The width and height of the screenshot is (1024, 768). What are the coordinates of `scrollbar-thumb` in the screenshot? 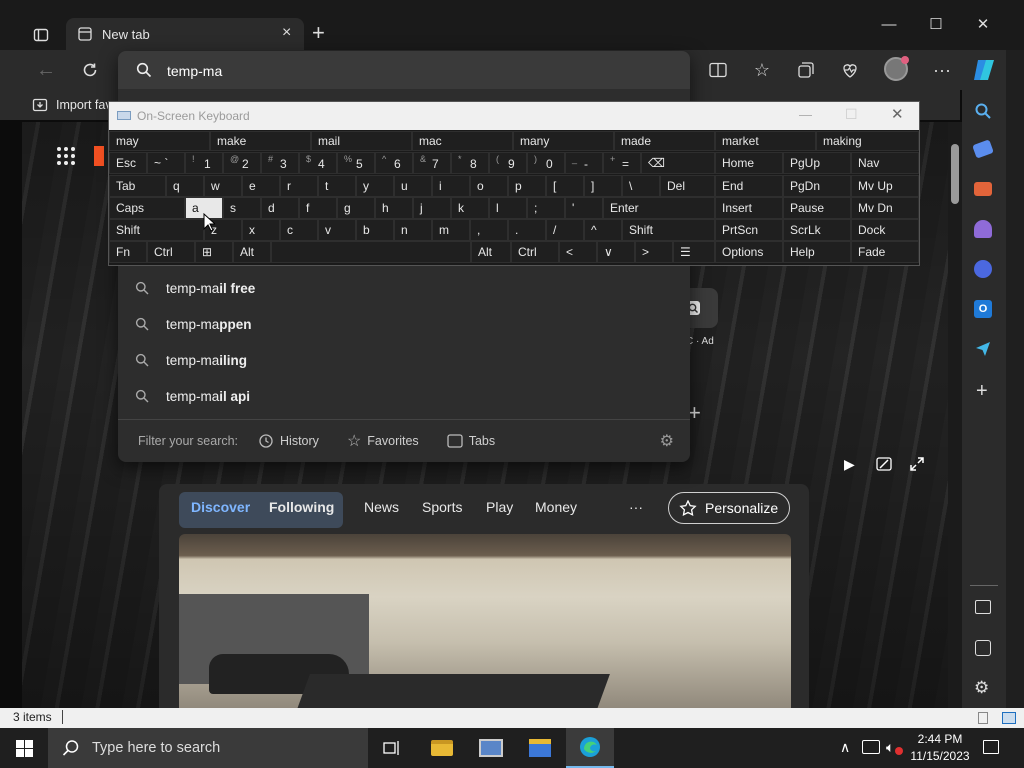 It's located at (955, 174).